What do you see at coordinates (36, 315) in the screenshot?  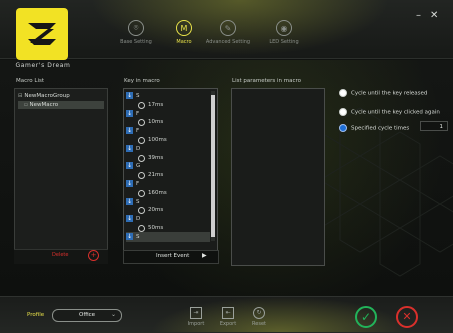 I see `profile-label: Profile` at bounding box center [36, 315].